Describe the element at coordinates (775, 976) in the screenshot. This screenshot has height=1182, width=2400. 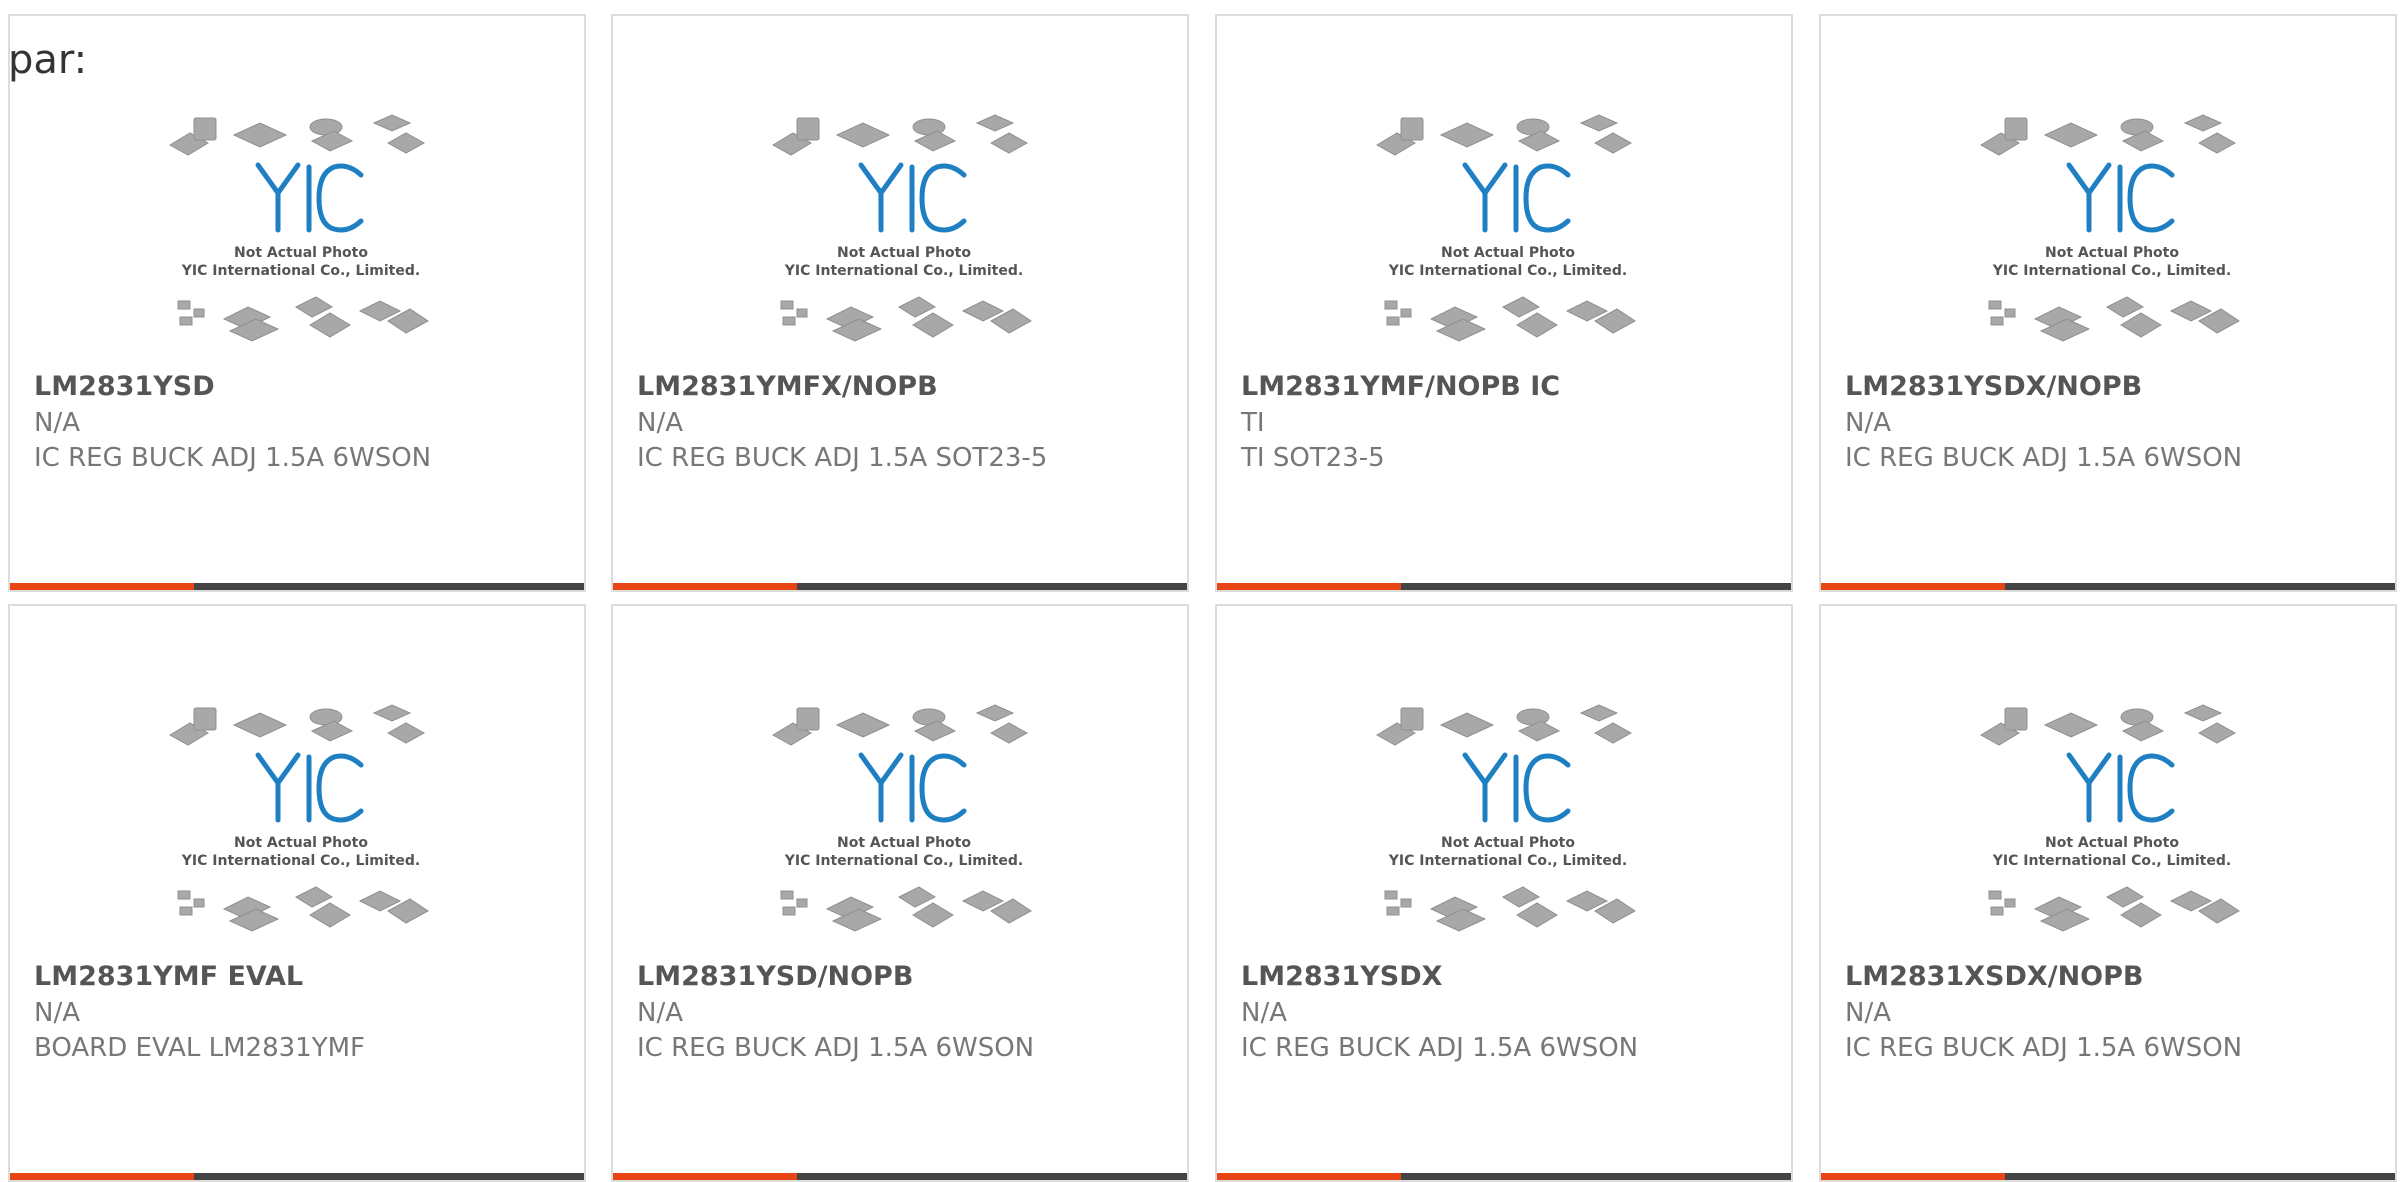
I see `product-part-number: LM2831YSD/NOPB` at that location.